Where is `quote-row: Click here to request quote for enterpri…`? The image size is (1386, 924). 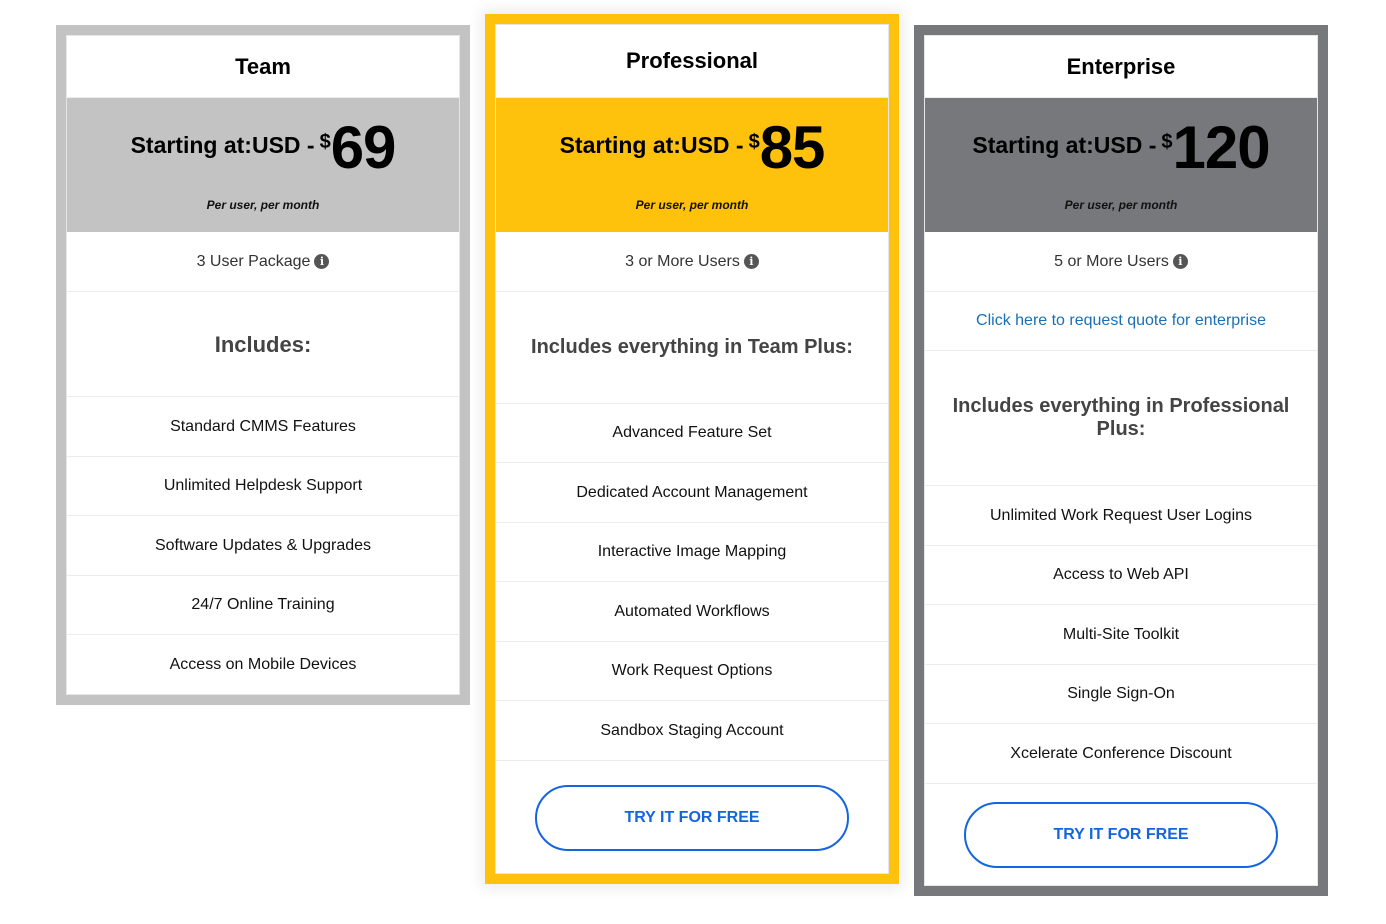
quote-row: Click here to request quote for enterpri… is located at coordinates (1121, 321).